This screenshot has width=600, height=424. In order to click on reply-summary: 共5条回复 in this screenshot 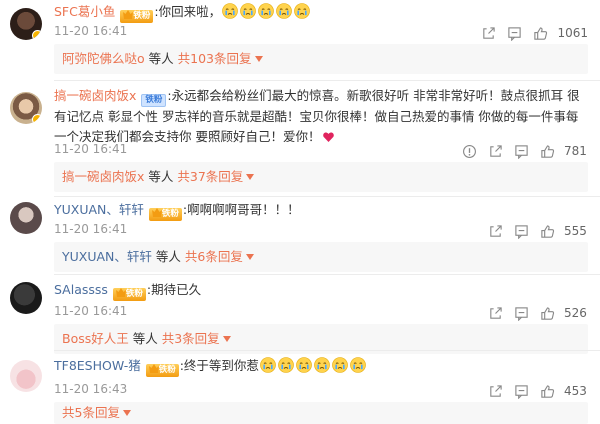, I will do `click(321, 413)`.